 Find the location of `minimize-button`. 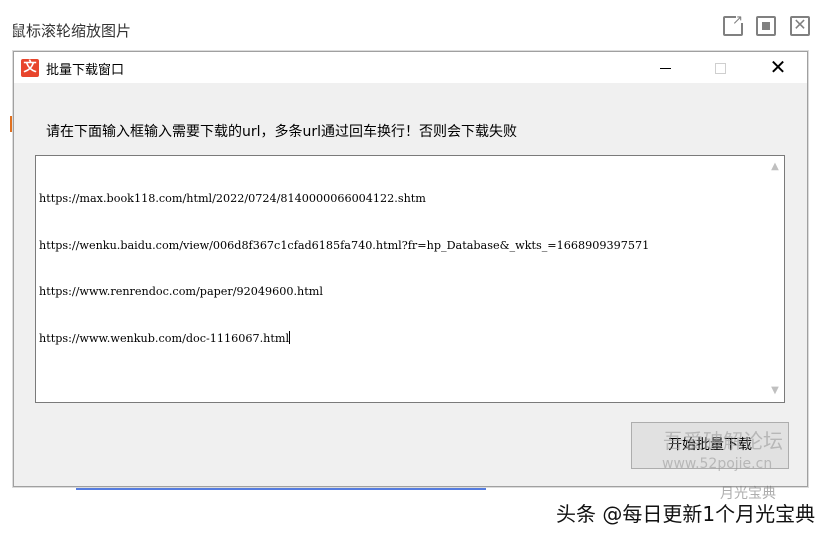

minimize-button is located at coordinates (665, 67).